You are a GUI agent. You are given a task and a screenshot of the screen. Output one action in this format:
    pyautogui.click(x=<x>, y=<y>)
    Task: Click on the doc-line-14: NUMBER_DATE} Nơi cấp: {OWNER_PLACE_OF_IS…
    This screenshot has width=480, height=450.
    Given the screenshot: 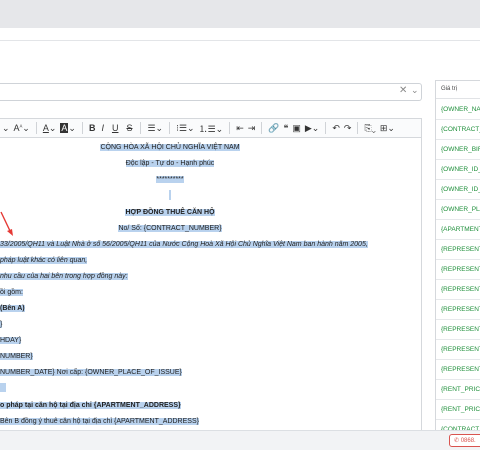 What is the action you would take?
    pyautogui.click(x=91, y=372)
    